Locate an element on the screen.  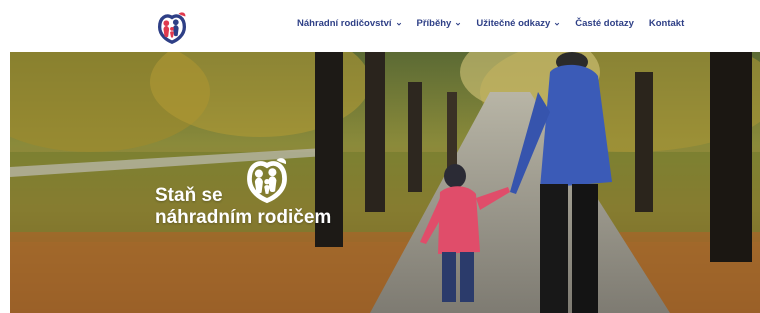
nav-item-label: Užitečné odkazy is located at coordinates (513, 23).